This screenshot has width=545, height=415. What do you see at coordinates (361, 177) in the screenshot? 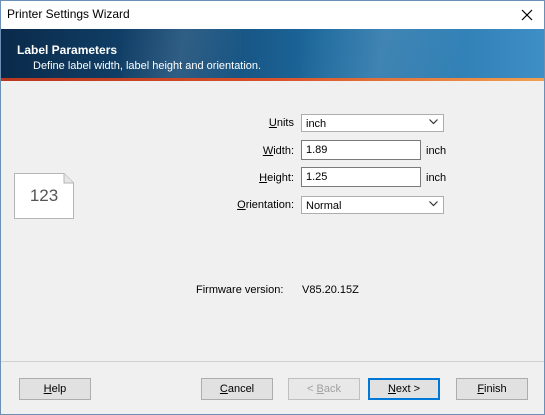
I see `height-input` at bounding box center [361, 177].